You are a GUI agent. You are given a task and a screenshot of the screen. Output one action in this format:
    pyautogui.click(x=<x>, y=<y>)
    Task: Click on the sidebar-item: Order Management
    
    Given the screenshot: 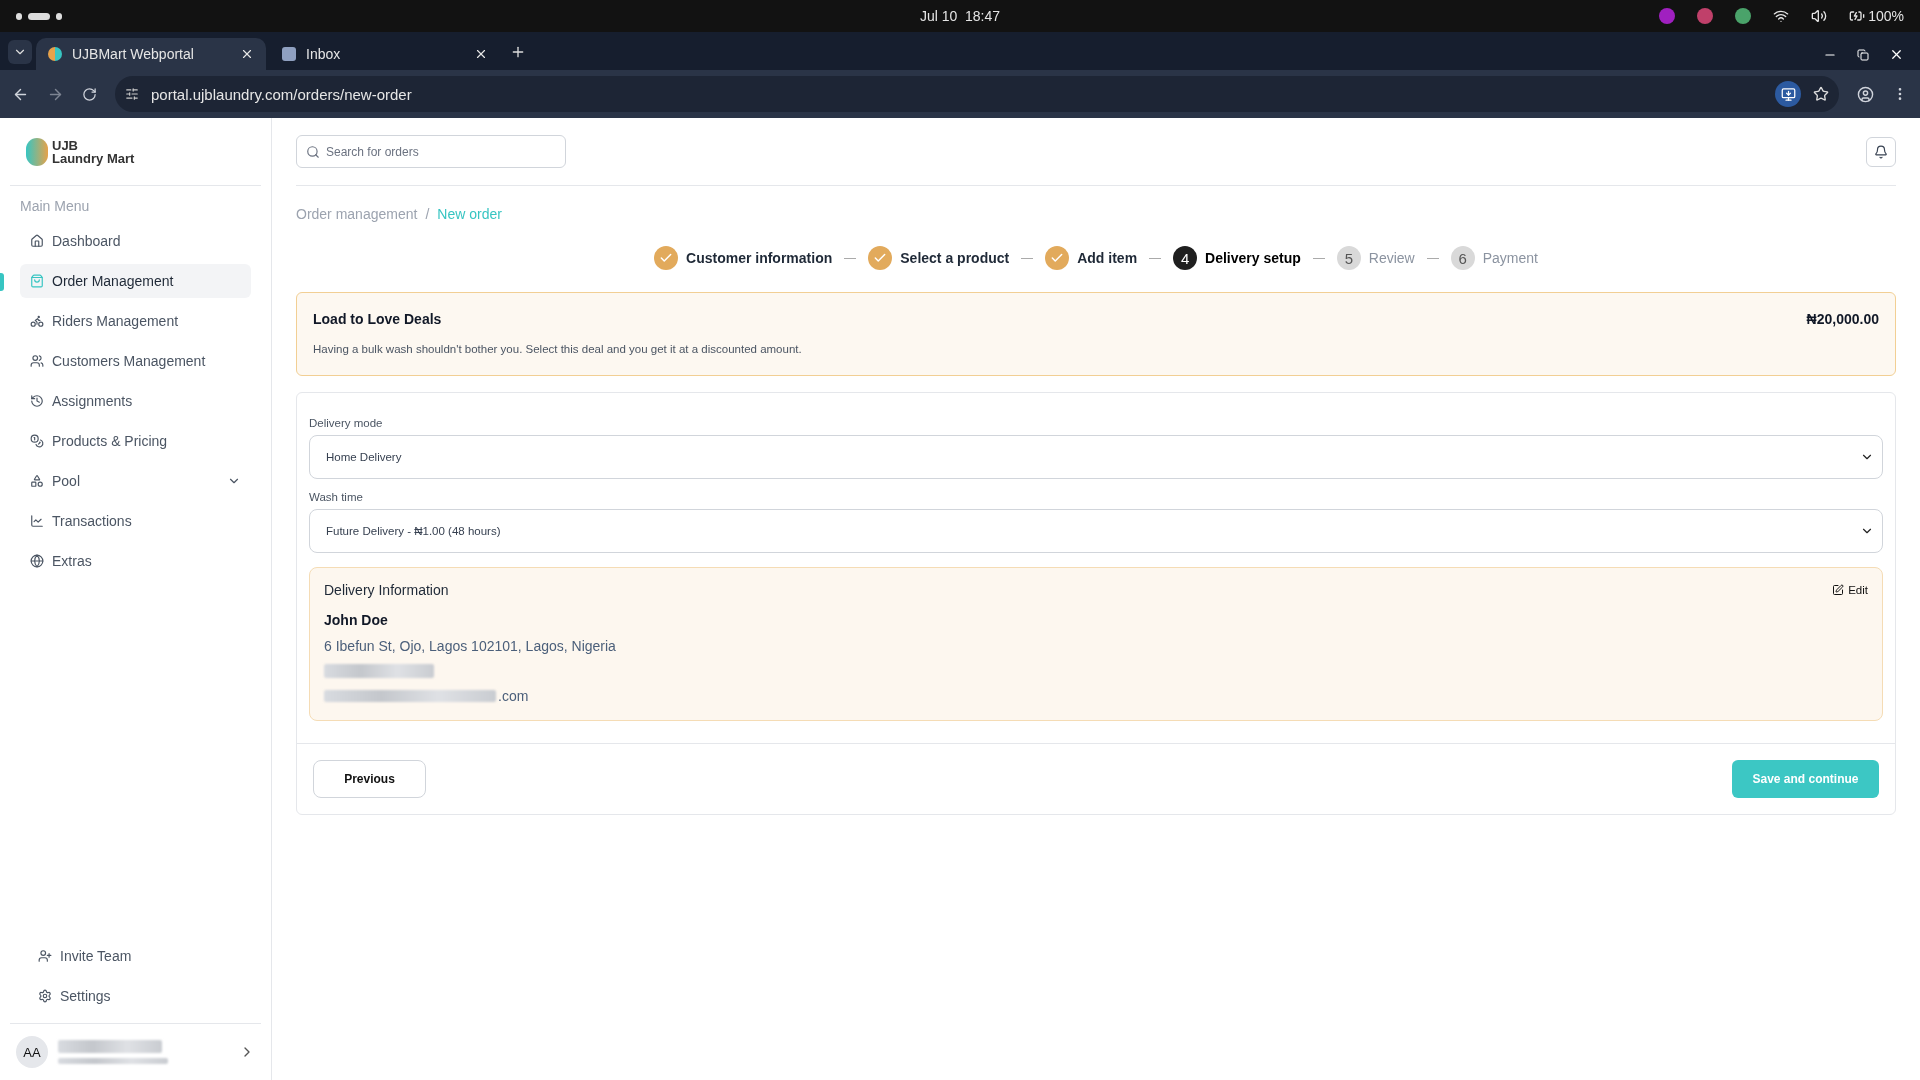 What is the action you would take?
    pyautogui.click(x=135, y=281)
    